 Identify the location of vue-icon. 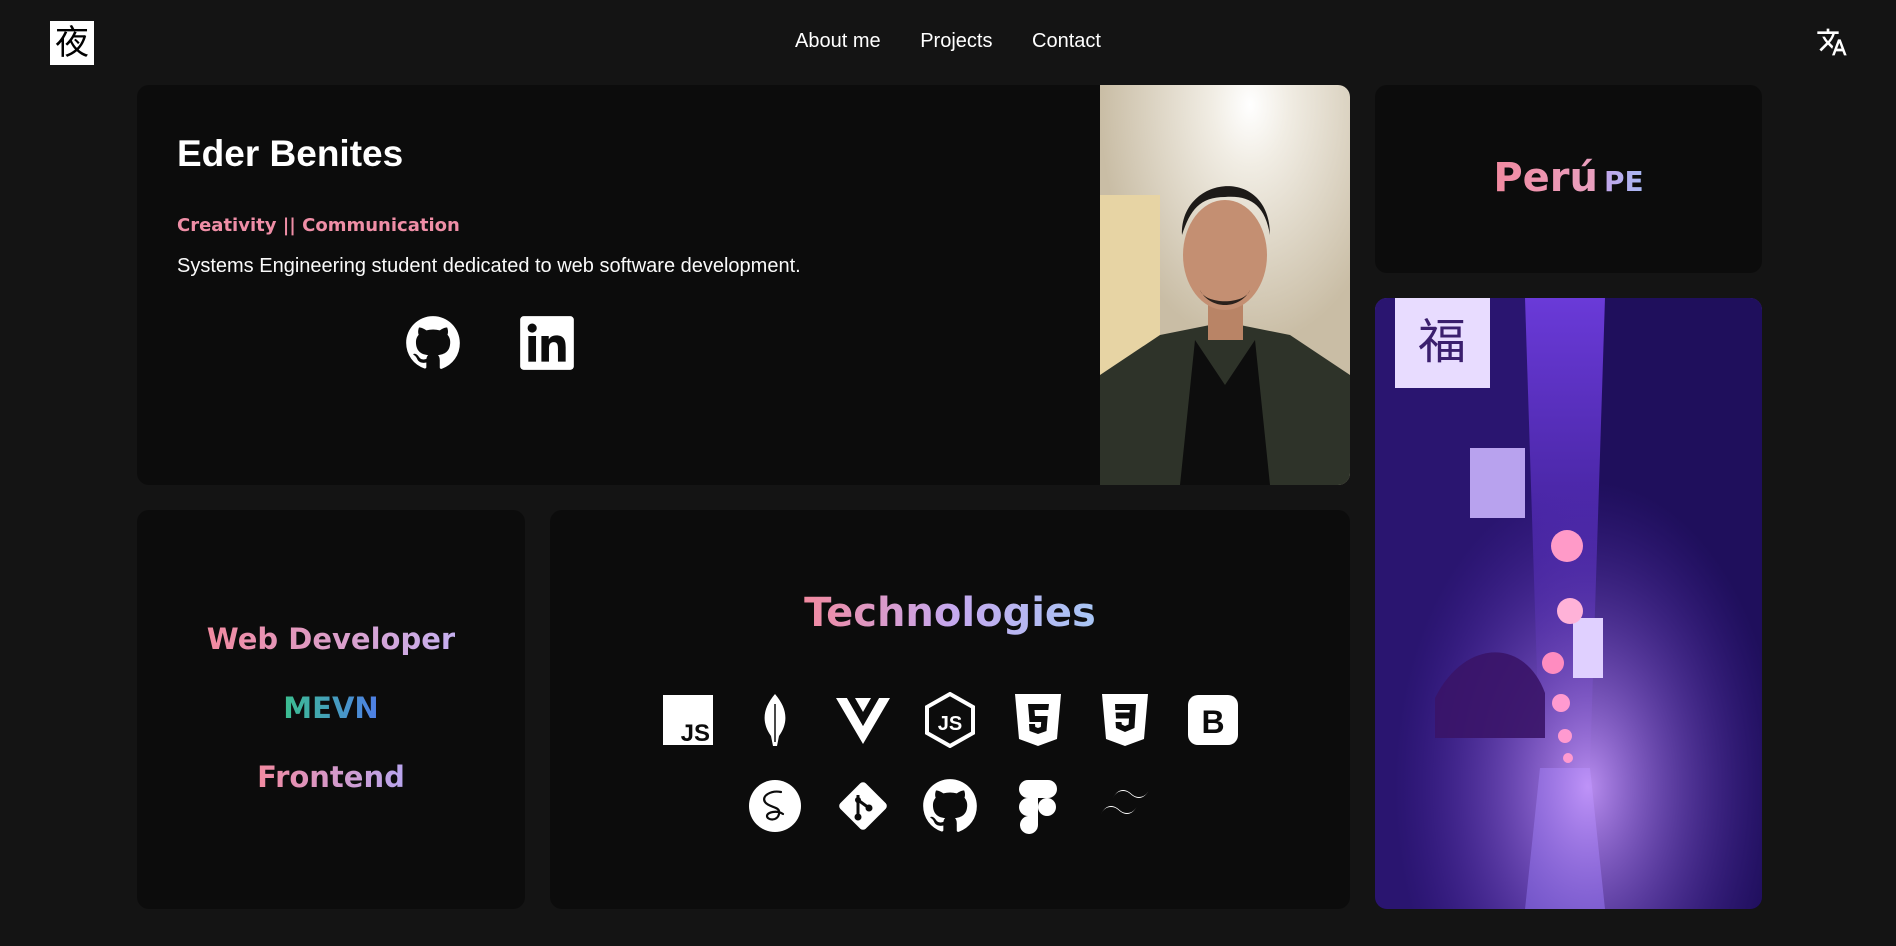
(863, 721).